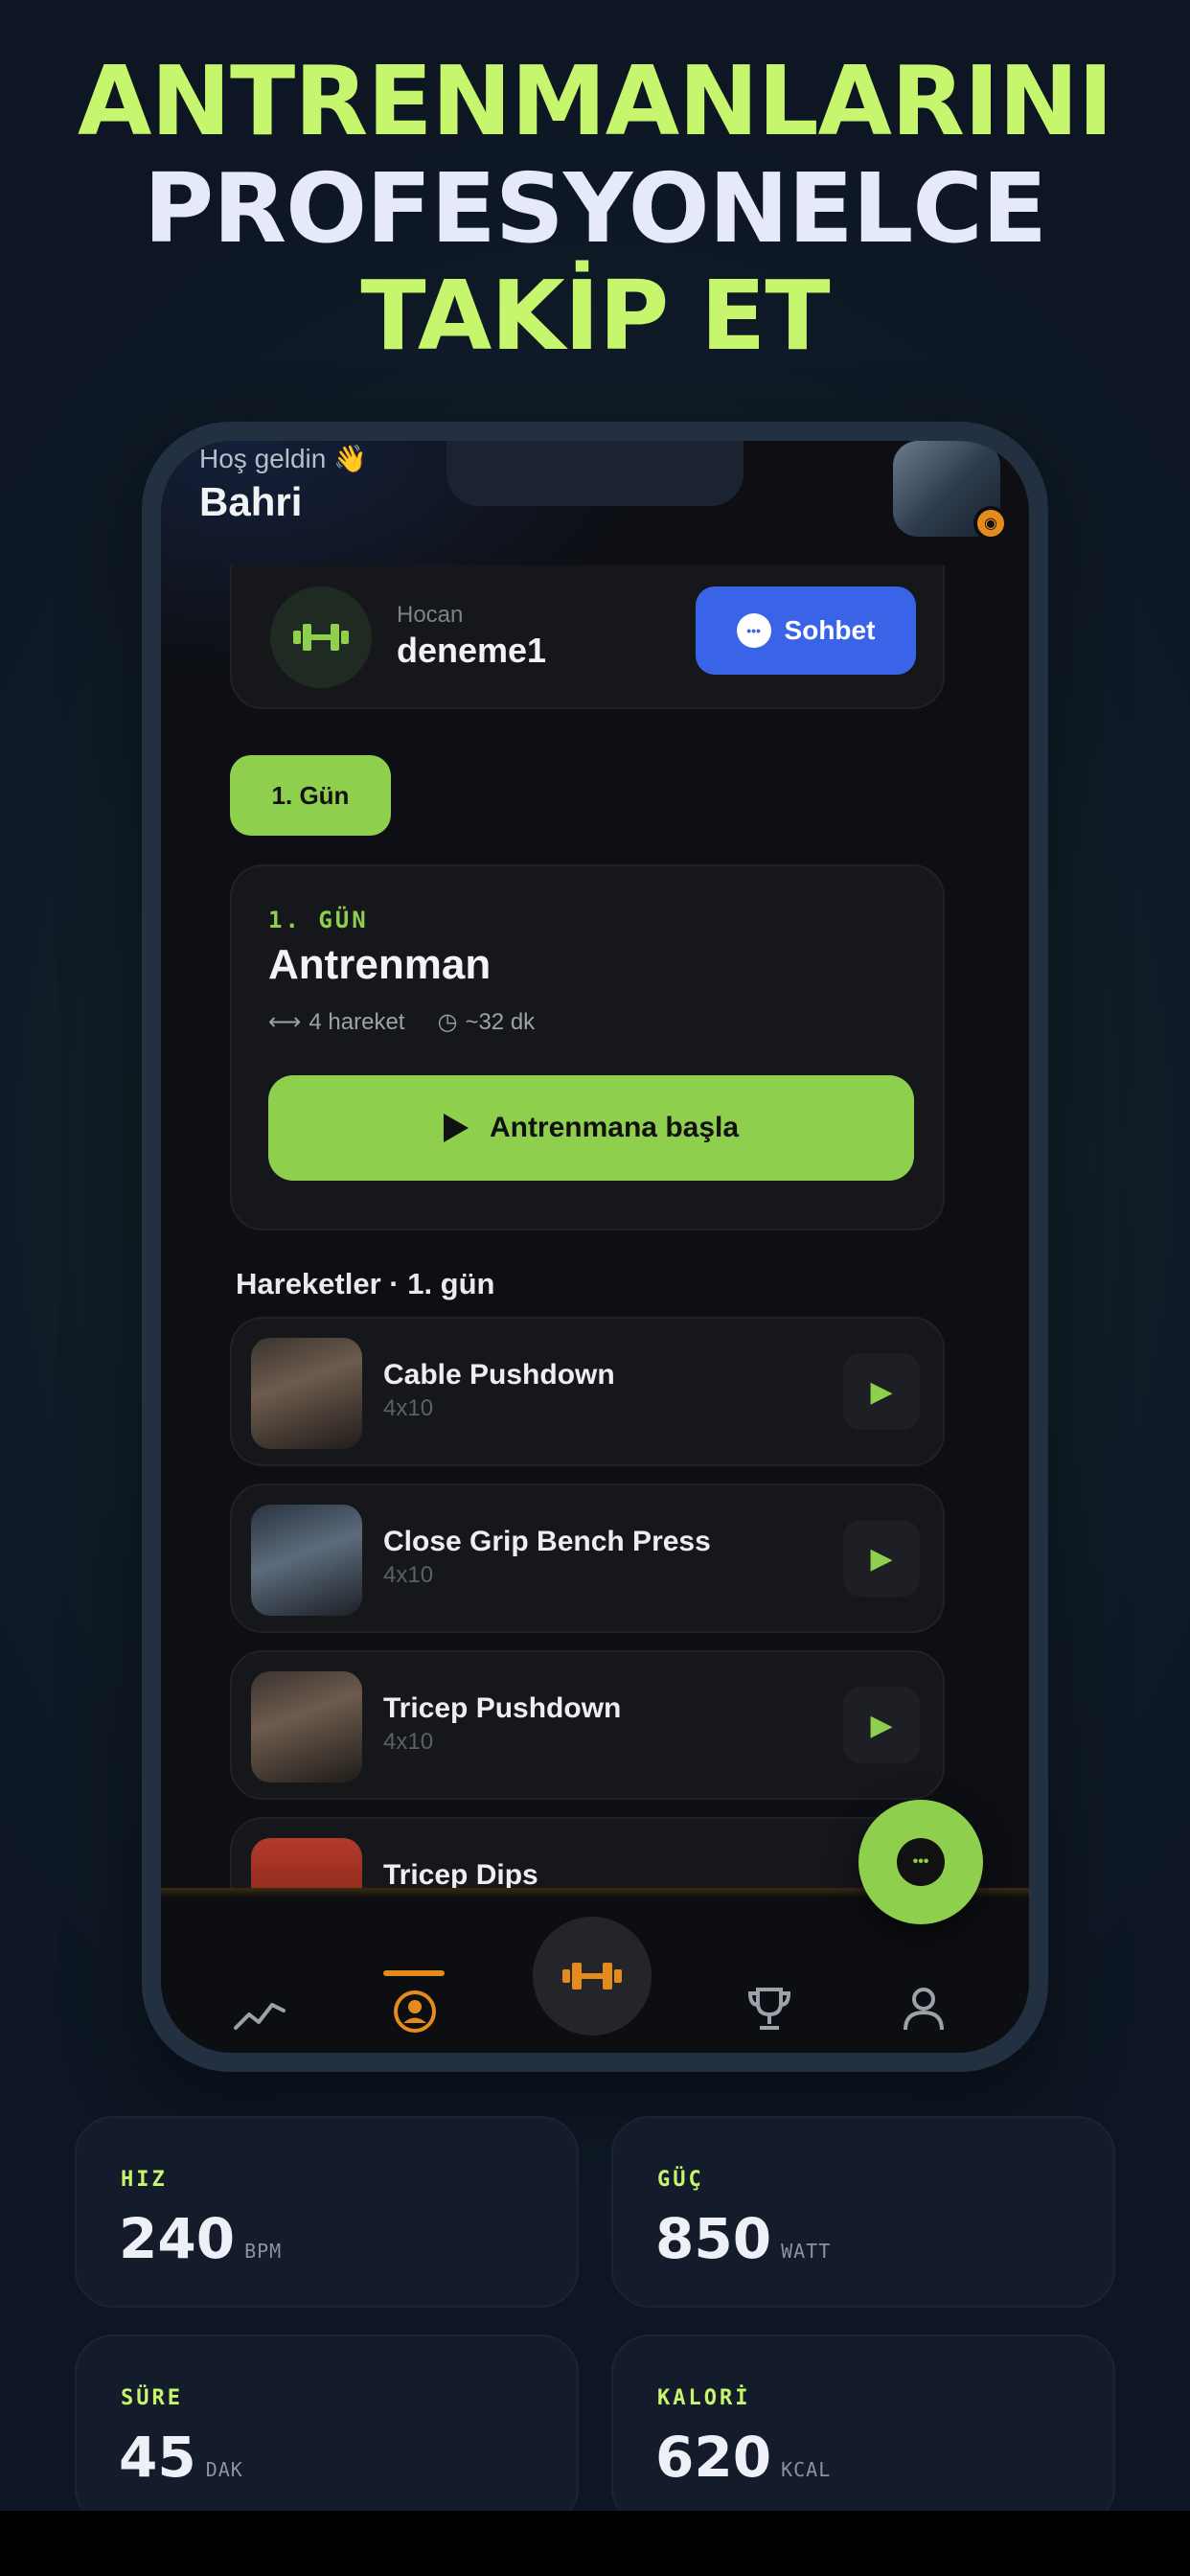 The image size is (1190, 2576). I want to click on dumbbell-icon, so click(321, 637).